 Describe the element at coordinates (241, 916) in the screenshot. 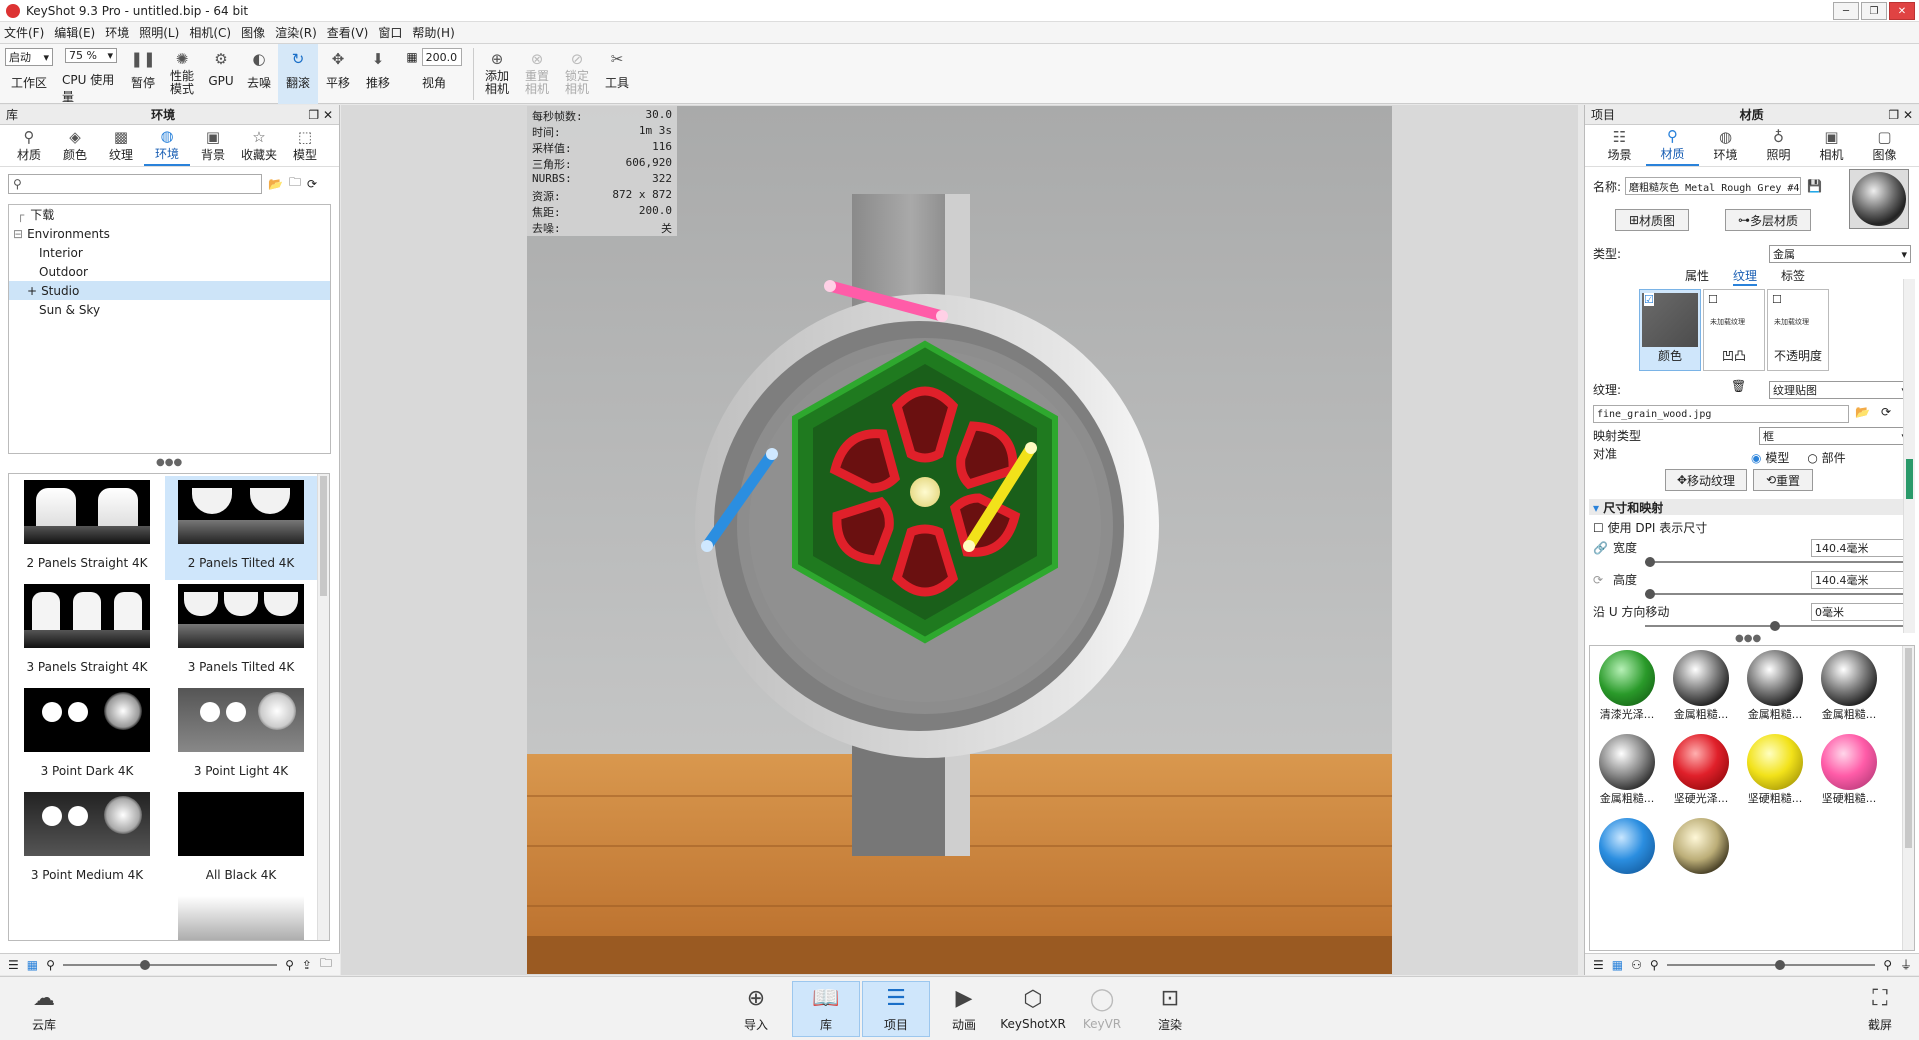

I see `thumb-partial` at that location.